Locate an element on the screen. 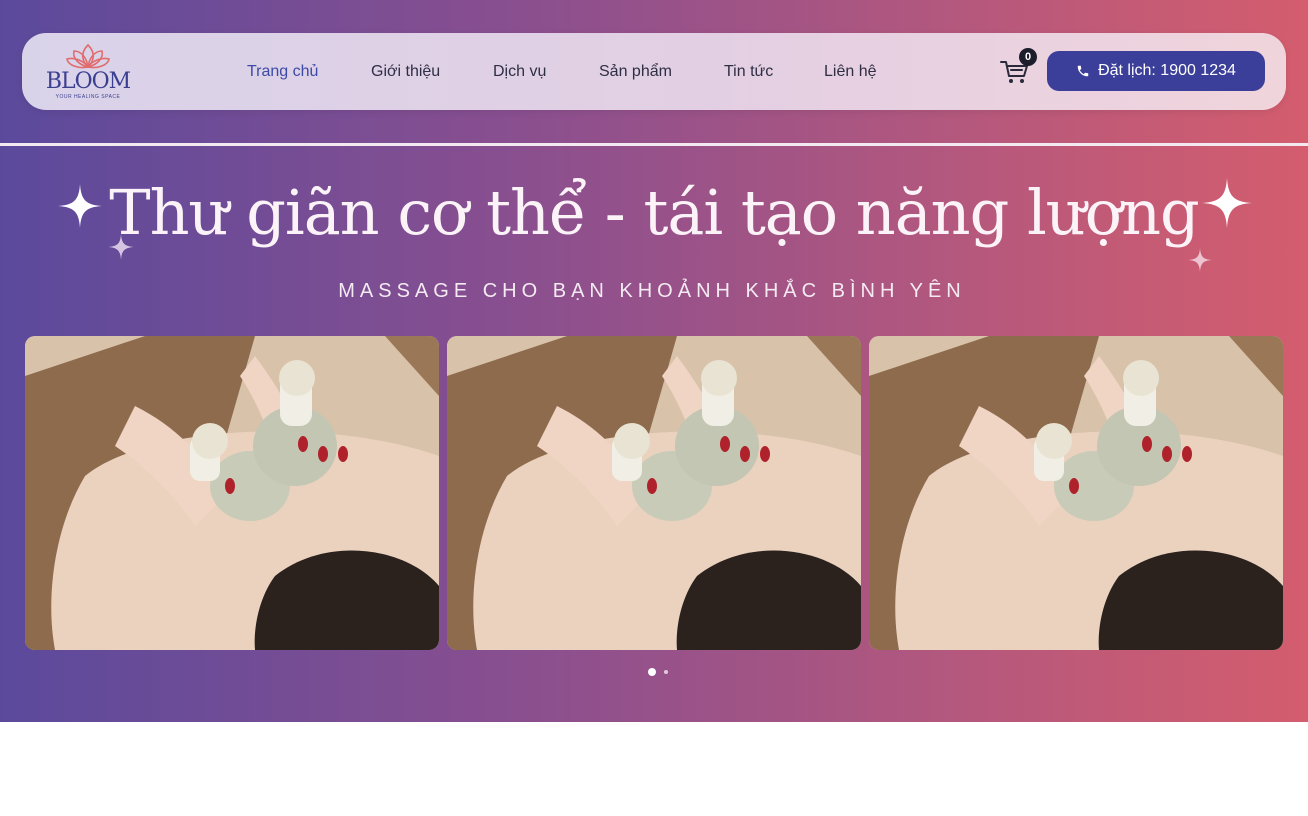 Image resolution: width=1308 pixels, height=816 pixels. hero-title: Thư giãn cơ thể - tái tạo năng lượng is located at coordinates (654, 212).